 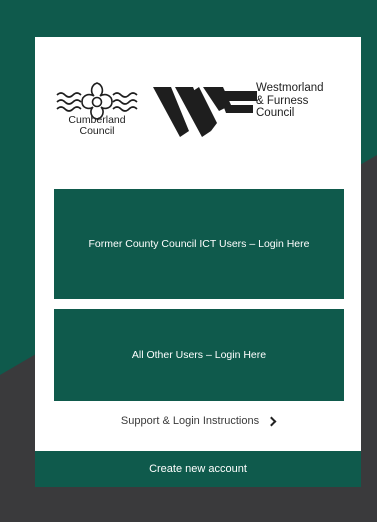 What do you see at coordinates (290, 88) in the screenshot?
I see `westmorland-line1: Westmorland` at bounding box center [290, 88].